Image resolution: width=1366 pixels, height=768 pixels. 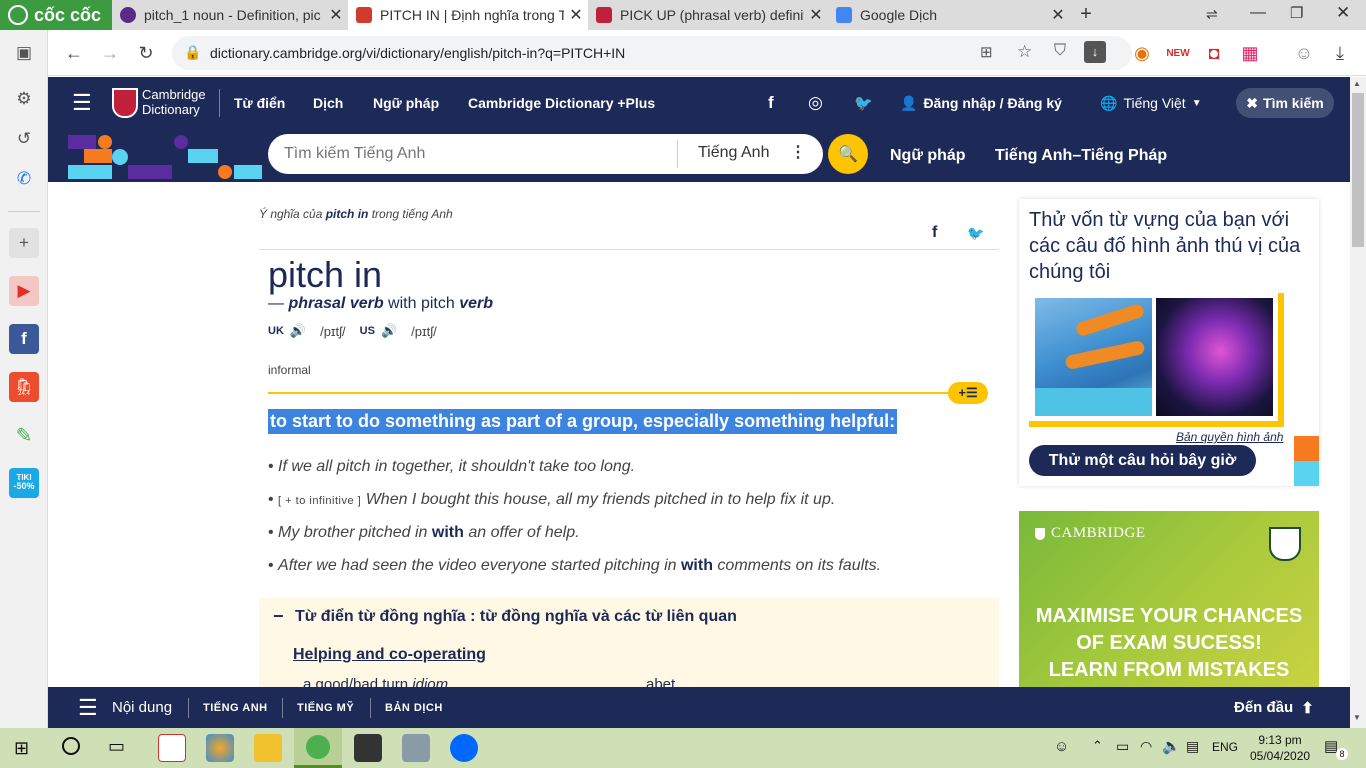 I want to click on pos-label: phrasal verb, so click(x=335, y=303).